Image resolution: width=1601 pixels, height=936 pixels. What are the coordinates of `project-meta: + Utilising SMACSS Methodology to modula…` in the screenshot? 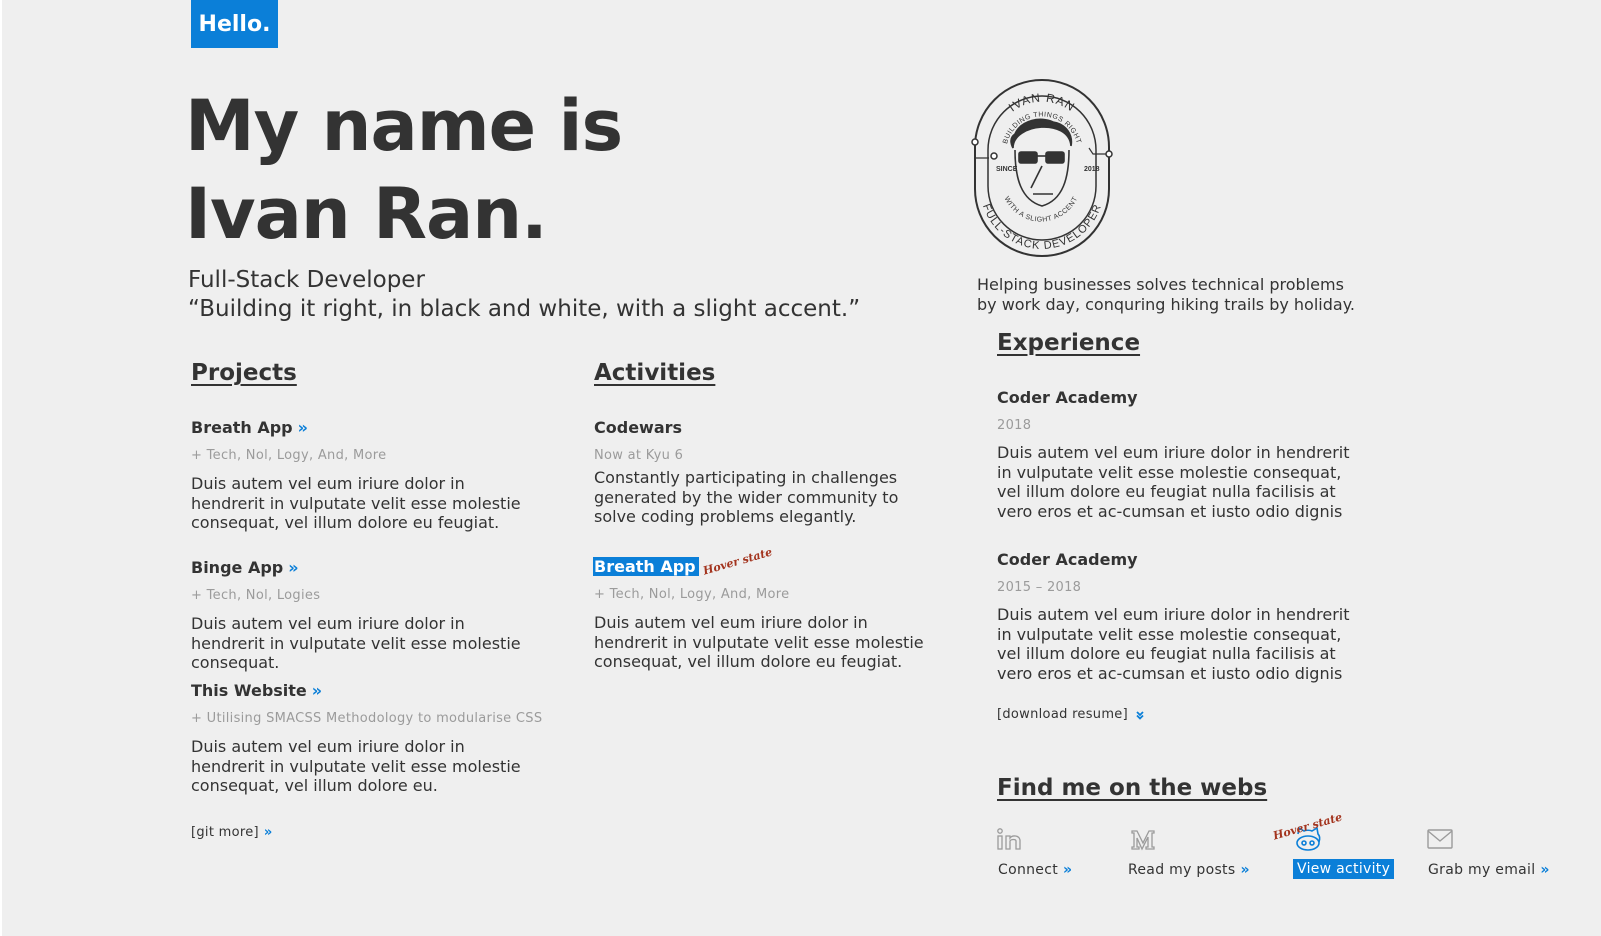 It's located at (367, 718).